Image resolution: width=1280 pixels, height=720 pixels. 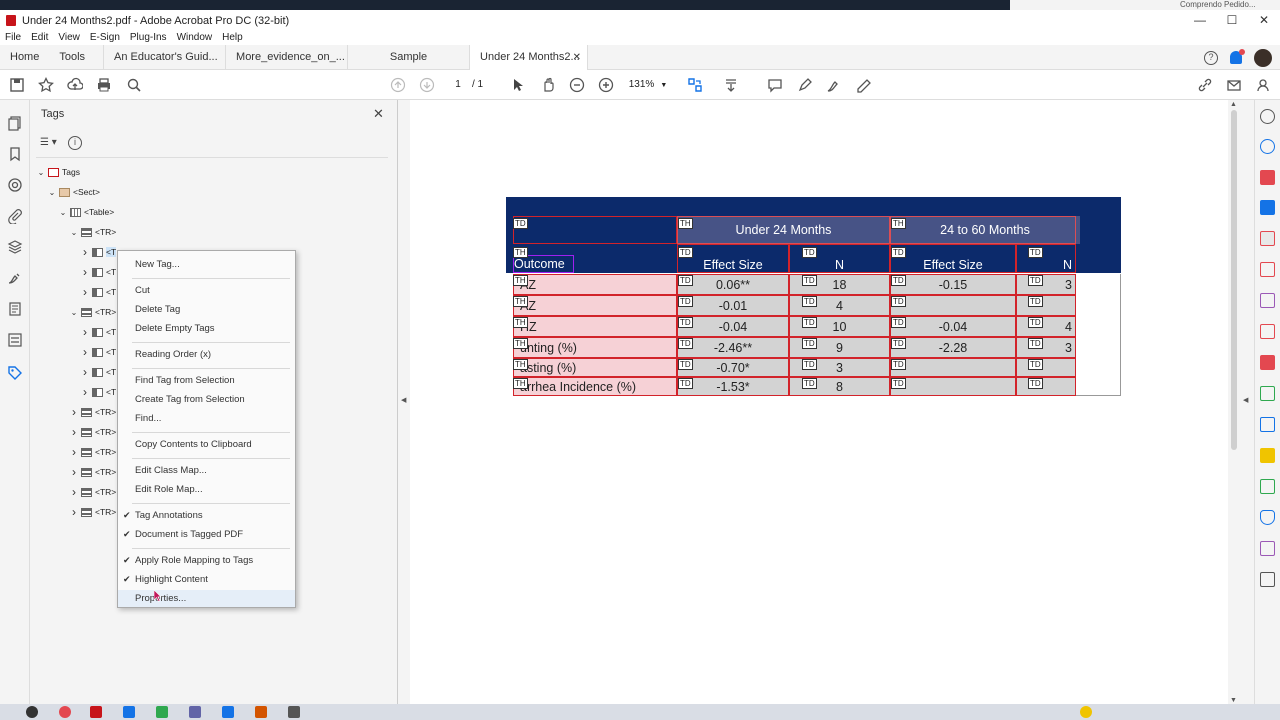 I want to click on context-menu-item: Copy Contents to Clipboard, so click(x=206, y=444).